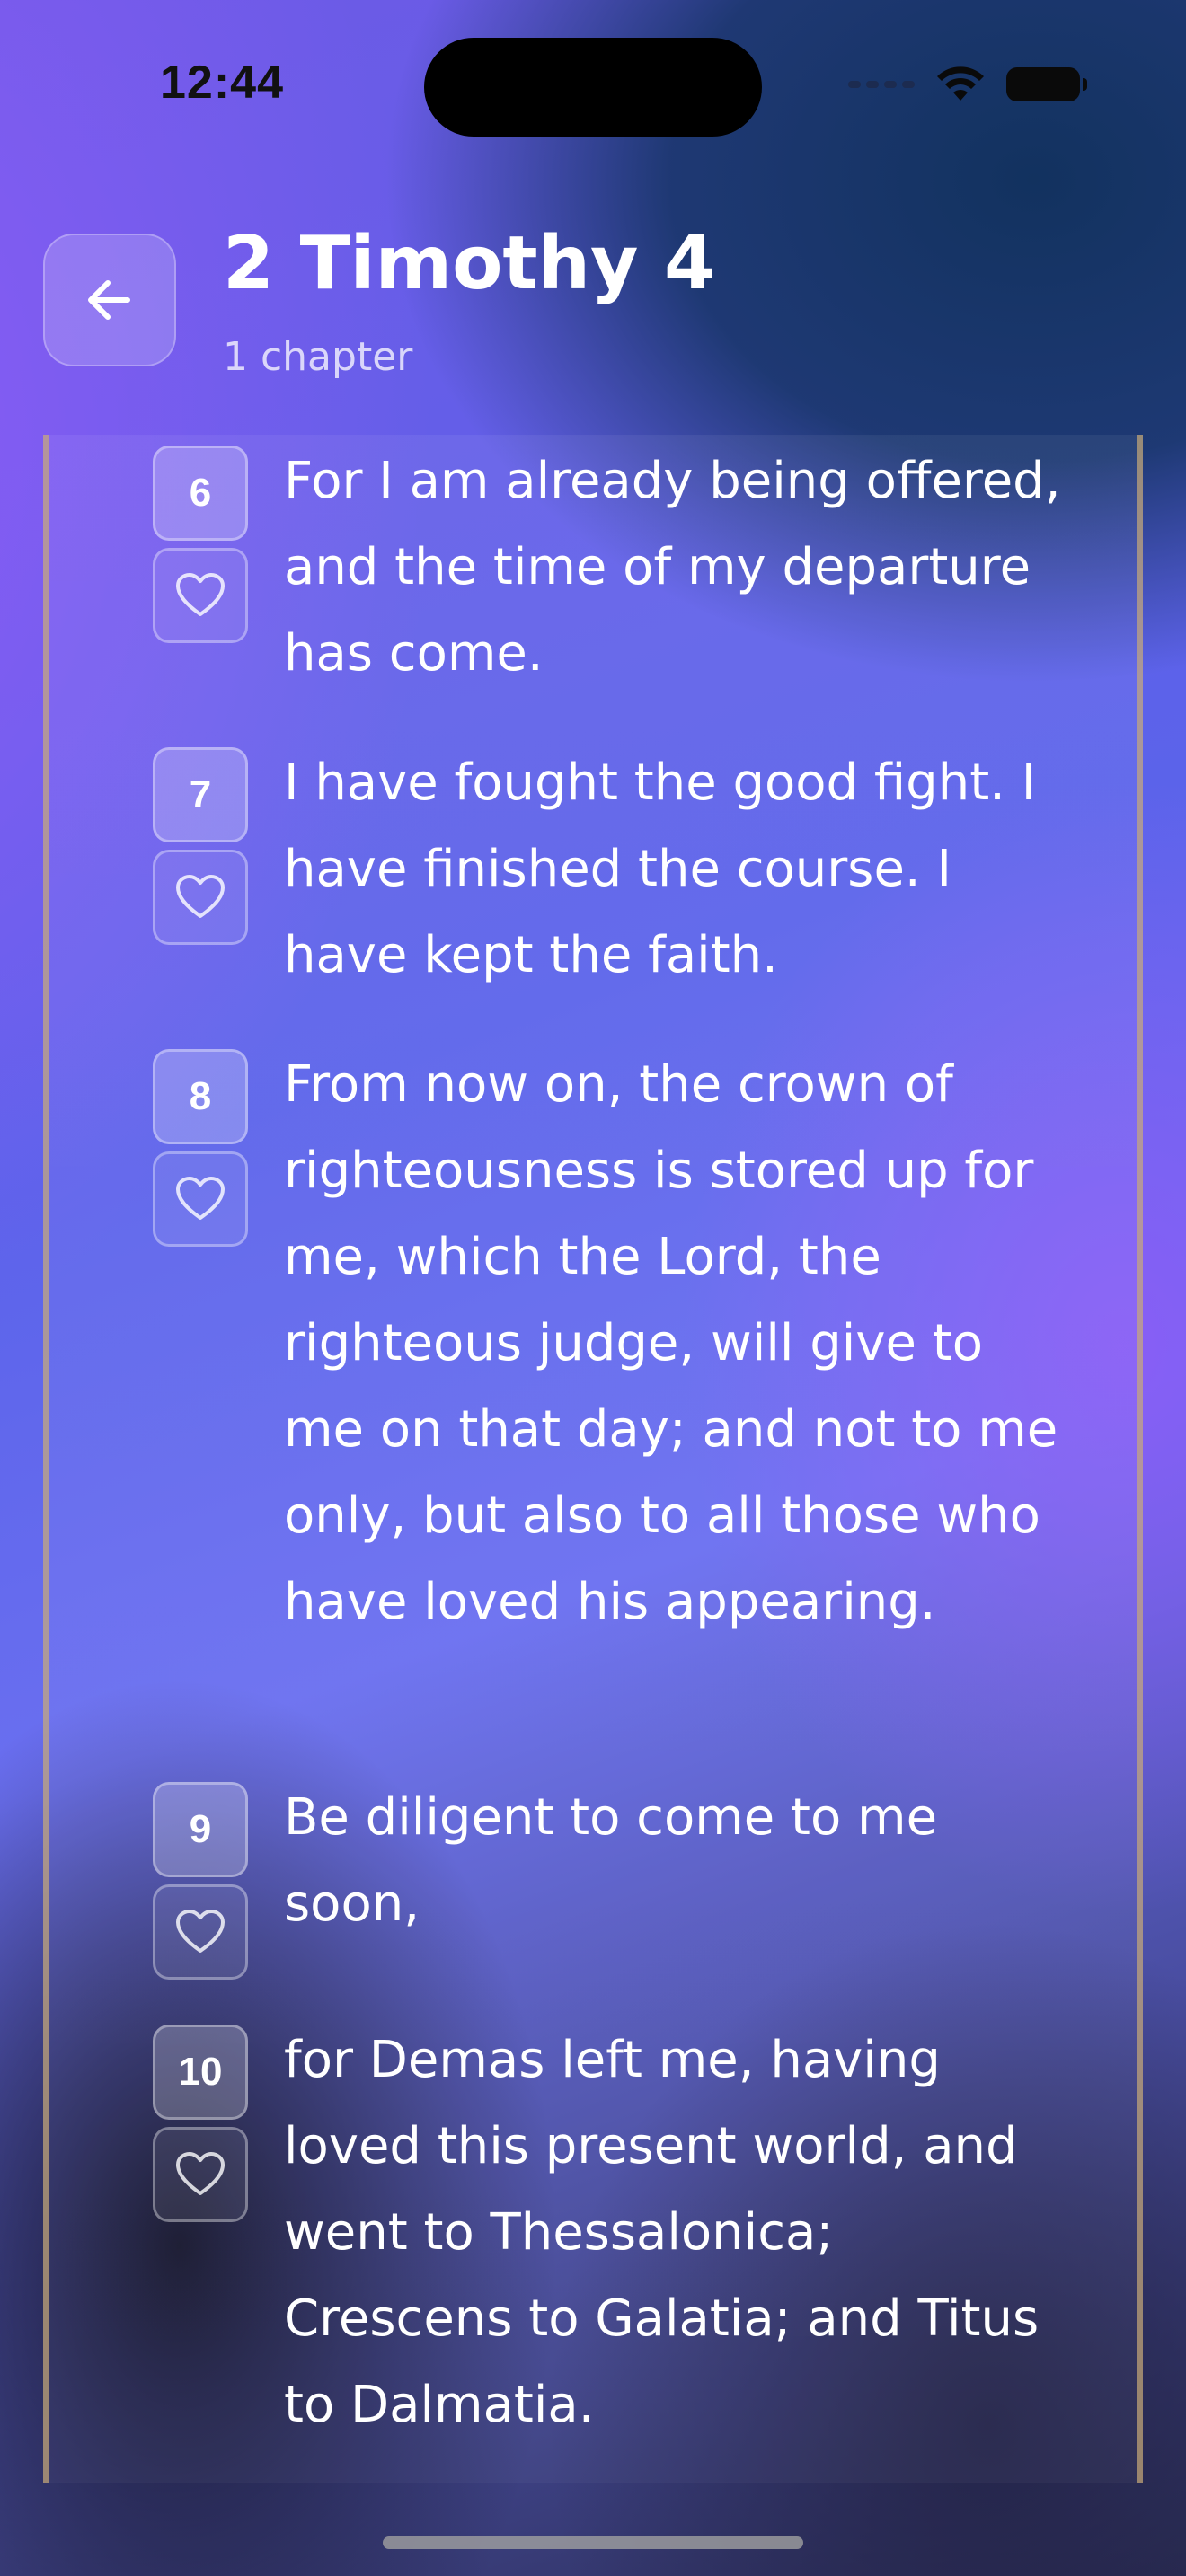  What do you see at coordinates (960, 83) in the screenshot?
I see `wifi-icon` at bounding box center [960, 83].